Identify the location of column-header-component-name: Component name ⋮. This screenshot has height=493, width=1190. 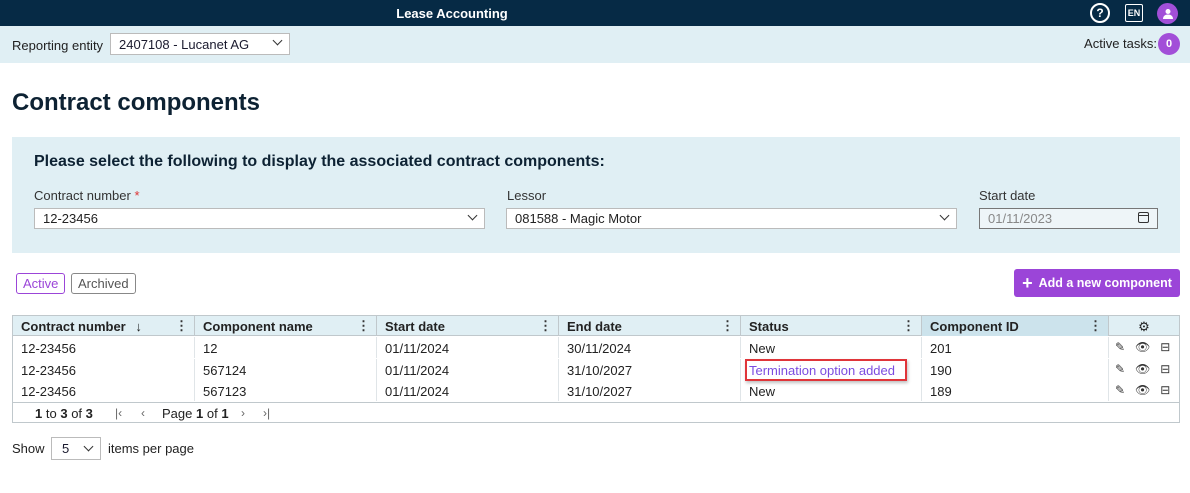
(286, 326).